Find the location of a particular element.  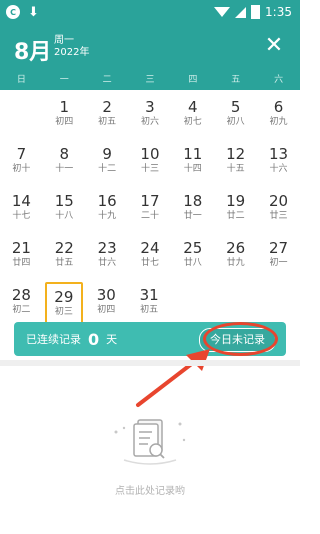

day-number: 14 is located at coordinates (21, 201).